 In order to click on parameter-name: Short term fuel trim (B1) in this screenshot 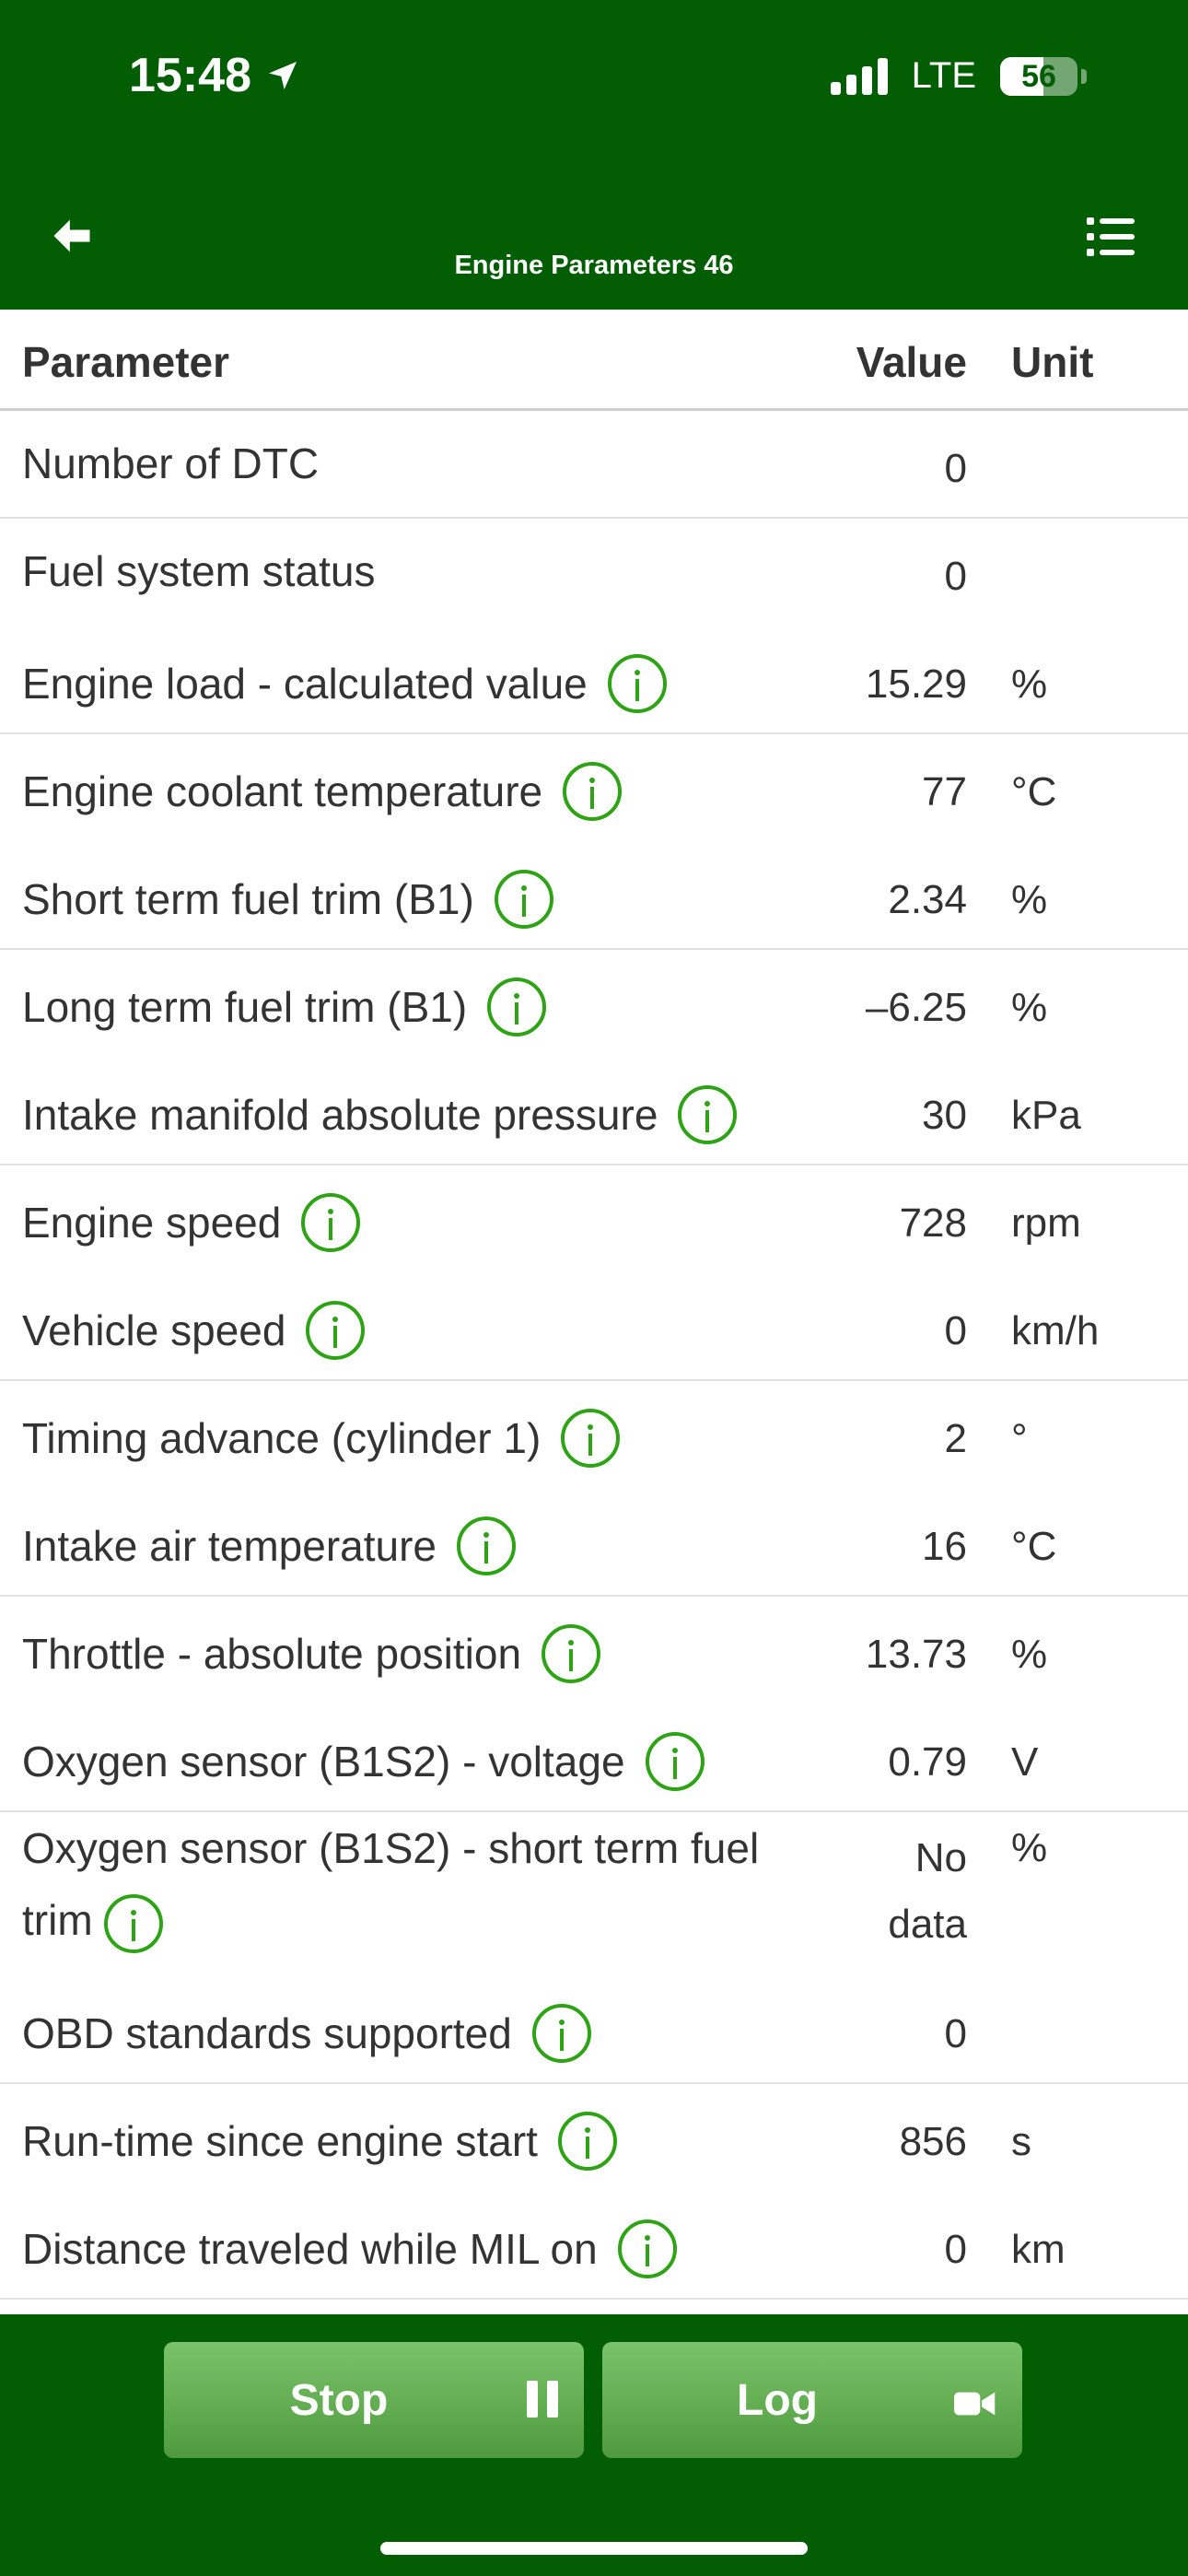, I will do `click(248, 899)`.